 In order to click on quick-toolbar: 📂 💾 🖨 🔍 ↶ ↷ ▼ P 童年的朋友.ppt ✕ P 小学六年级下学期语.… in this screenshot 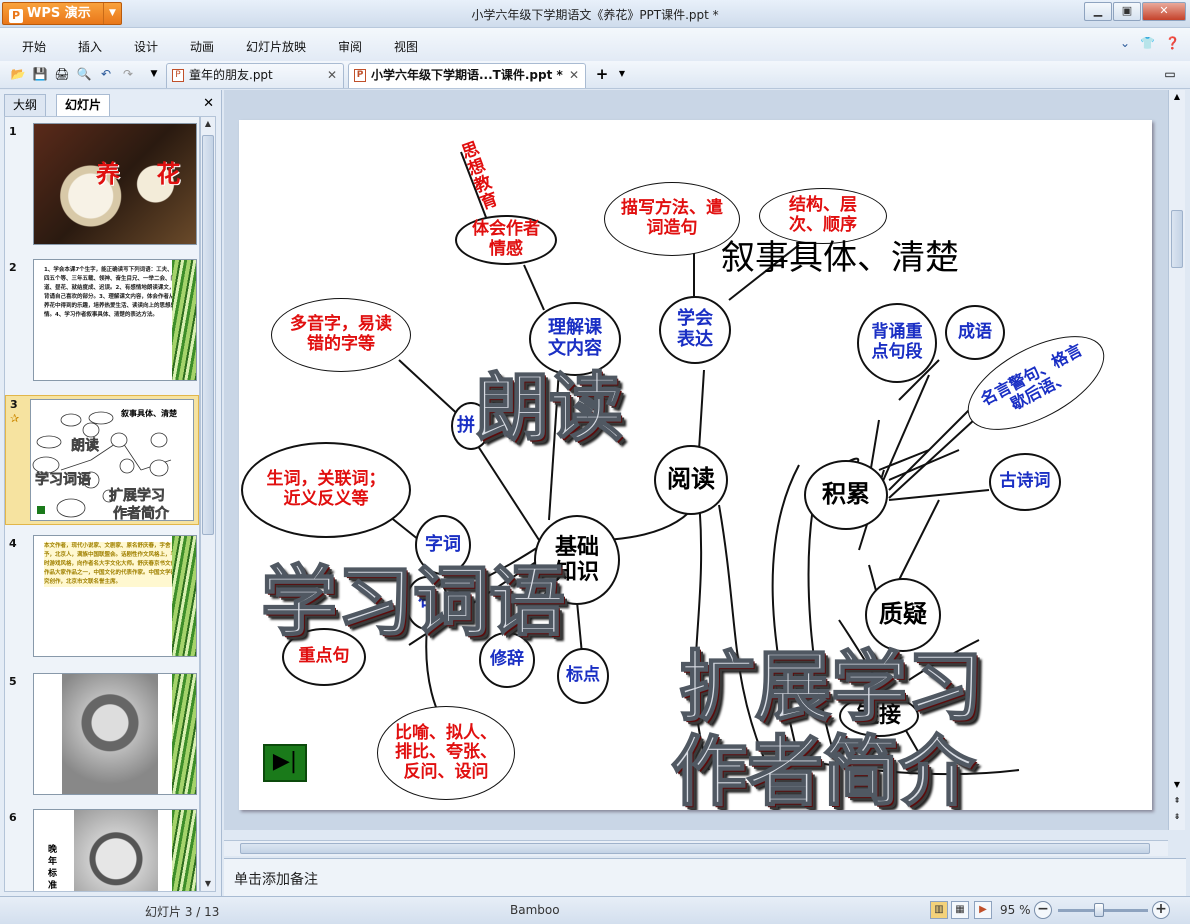, I will do `click(595, 75)`.